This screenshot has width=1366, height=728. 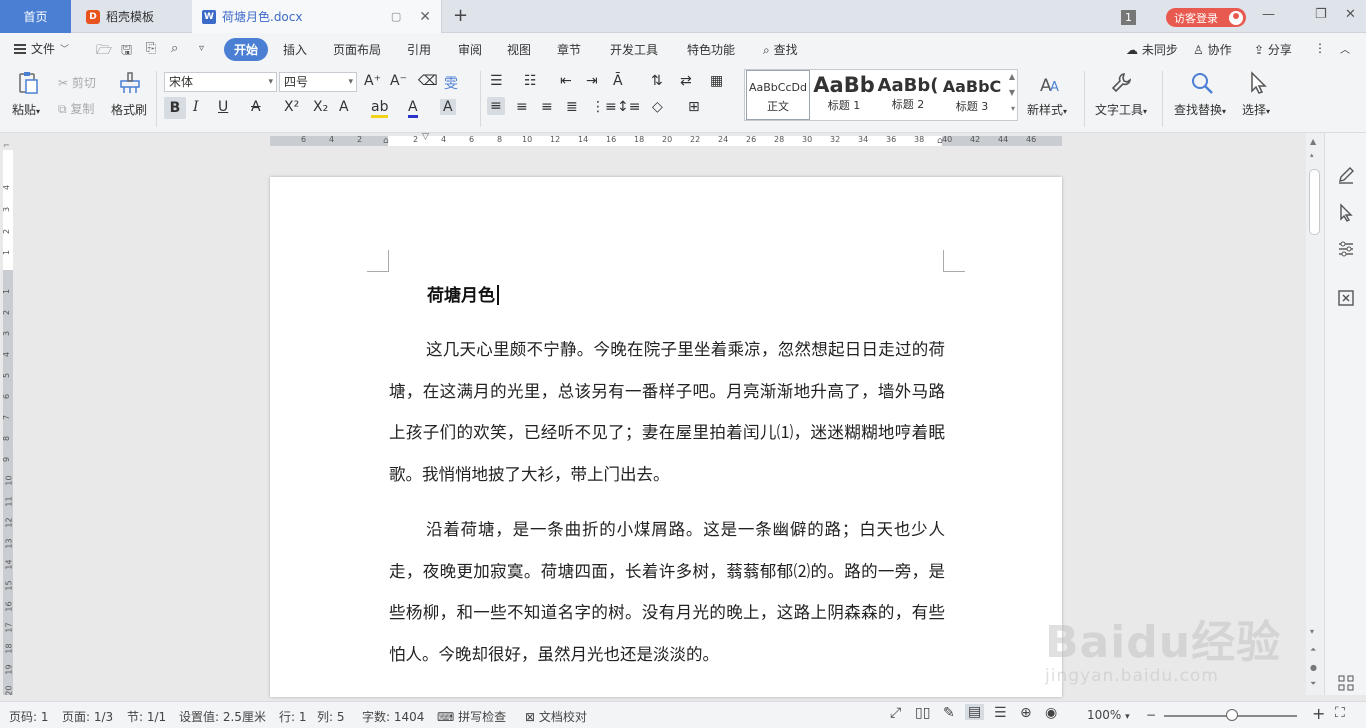 What do you see at coordinates (711, 49) in the screenshot?
I see `menu-special: 特色功能` at bounding box center [711, 49].